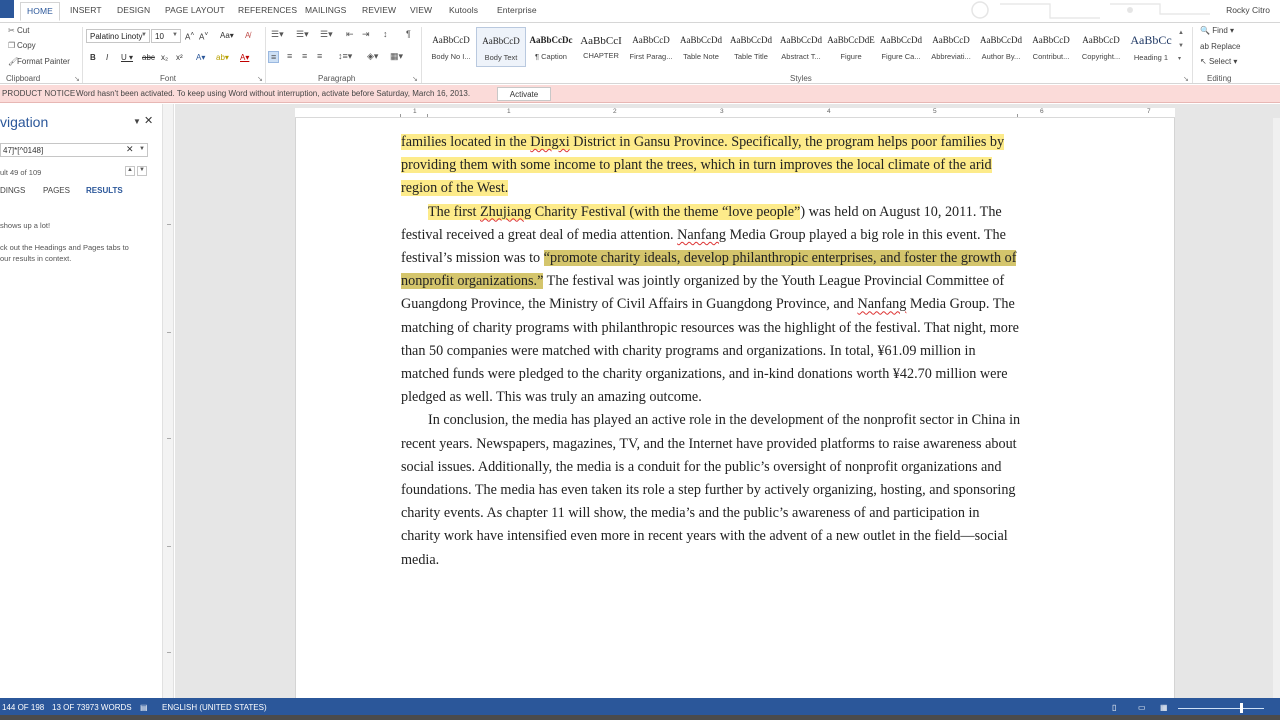  Describe the element at coordinates (385, 34) in the screenshot. I see `sort-button: ↕` at that location.